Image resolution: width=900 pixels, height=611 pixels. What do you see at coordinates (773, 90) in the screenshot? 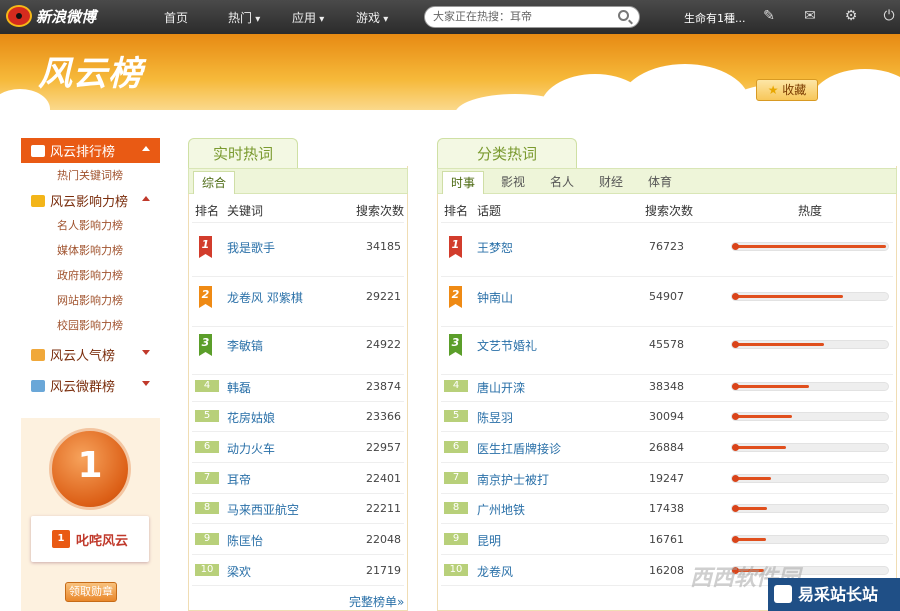
I see `star-icon: ★` at bounding box center [773, 90].